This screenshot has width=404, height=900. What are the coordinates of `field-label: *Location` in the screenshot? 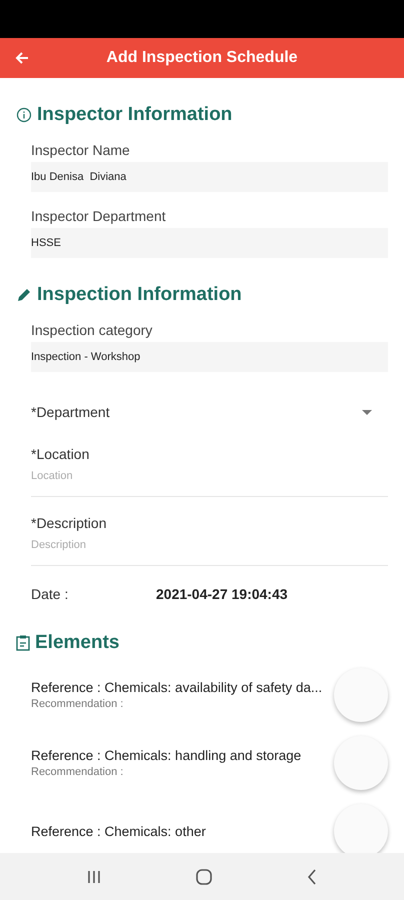 It's located at (60, 454).